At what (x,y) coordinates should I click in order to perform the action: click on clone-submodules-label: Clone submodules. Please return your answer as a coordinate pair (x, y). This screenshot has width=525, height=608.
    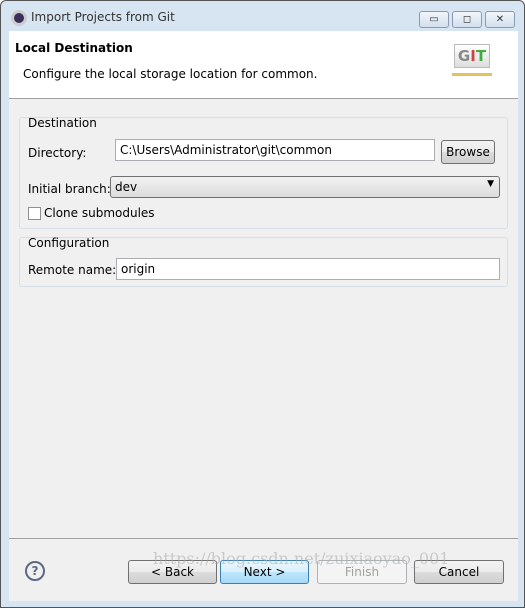
    Looking at the image, I should click on (99, 213).